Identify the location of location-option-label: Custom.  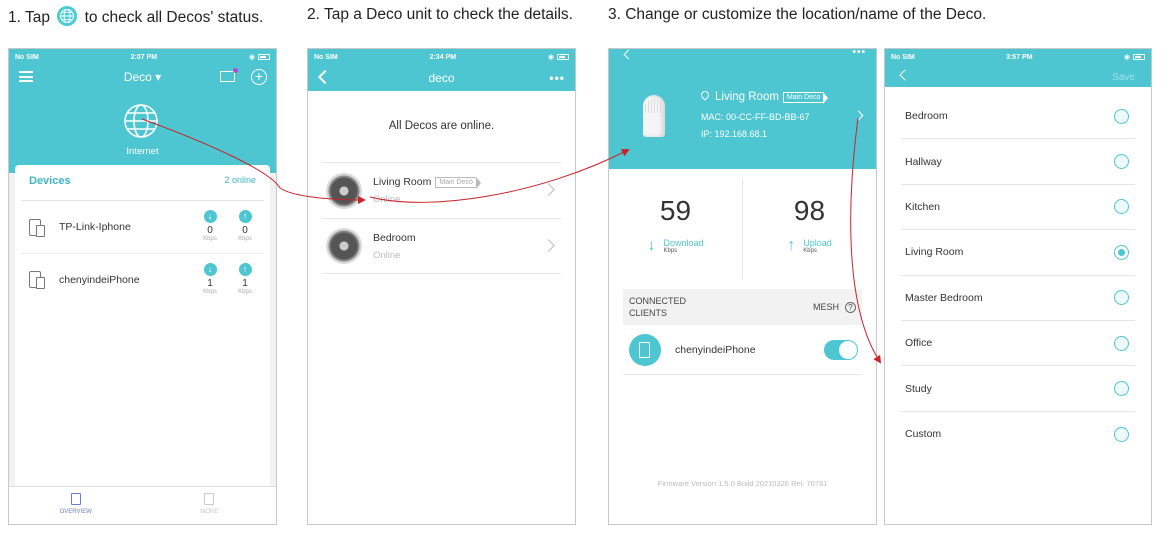
(923, 434).